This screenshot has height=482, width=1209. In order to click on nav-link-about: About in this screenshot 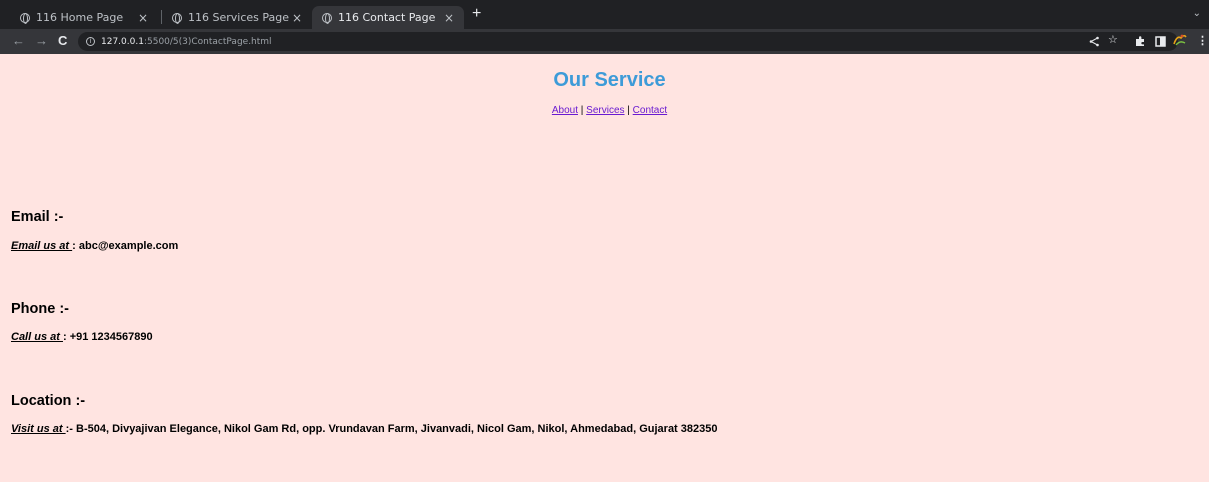, I will do `click(565, 110)`.